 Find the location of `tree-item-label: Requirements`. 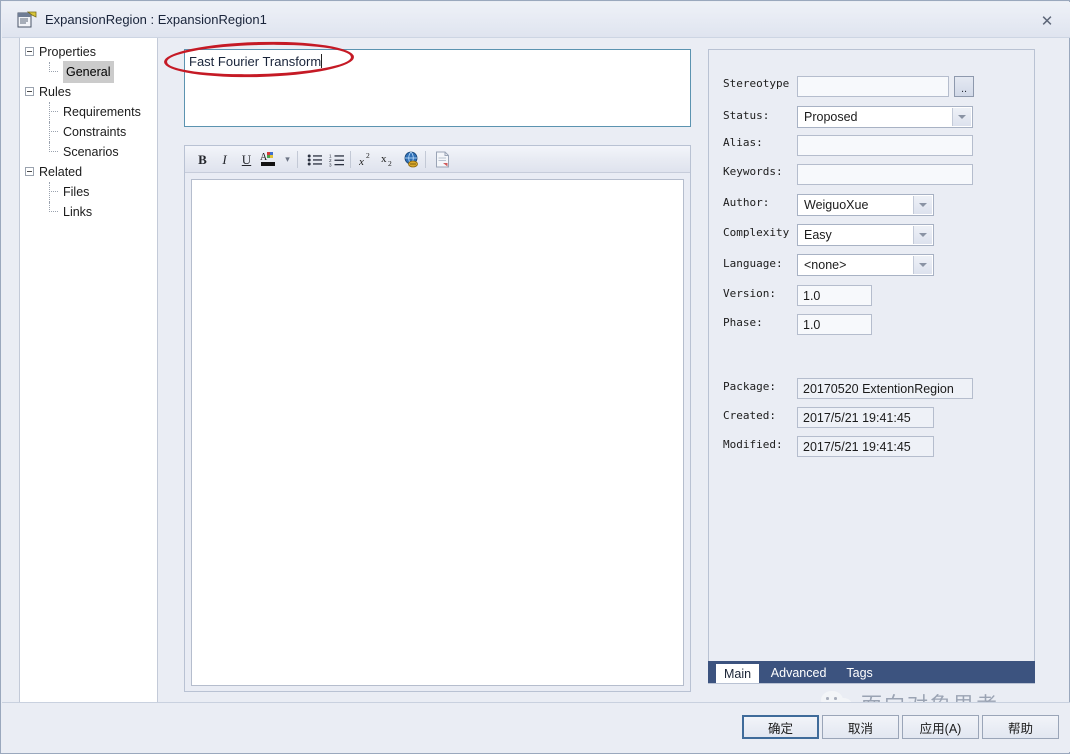

tree-item-label: Requirements is located at coordinates (102, 112).